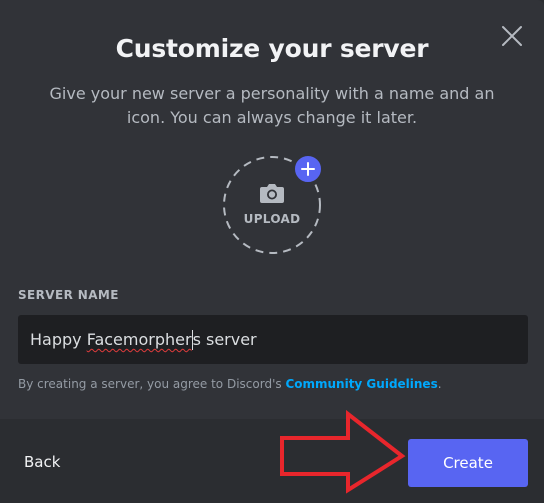 This screenshot has width=544, height=503. What do you see at coordinates (139, 339) in the screenshot?
I see `server-name-misspelled-word: Facemorpher` at bounding box center [139, 339].